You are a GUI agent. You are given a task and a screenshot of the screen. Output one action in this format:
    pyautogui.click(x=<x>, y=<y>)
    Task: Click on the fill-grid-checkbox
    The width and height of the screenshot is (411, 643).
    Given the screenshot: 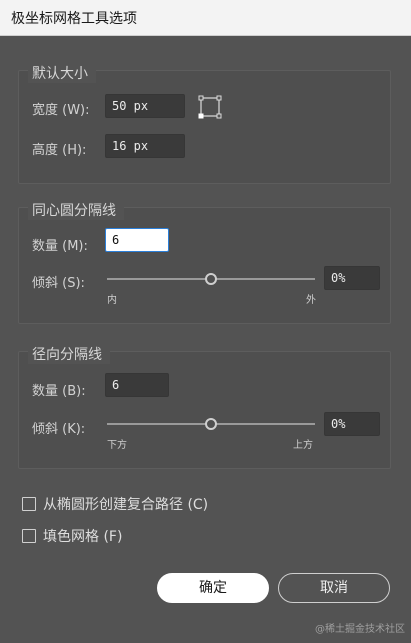 What is the action you would take?
    pyautogui.click(x=29, y=536)
    